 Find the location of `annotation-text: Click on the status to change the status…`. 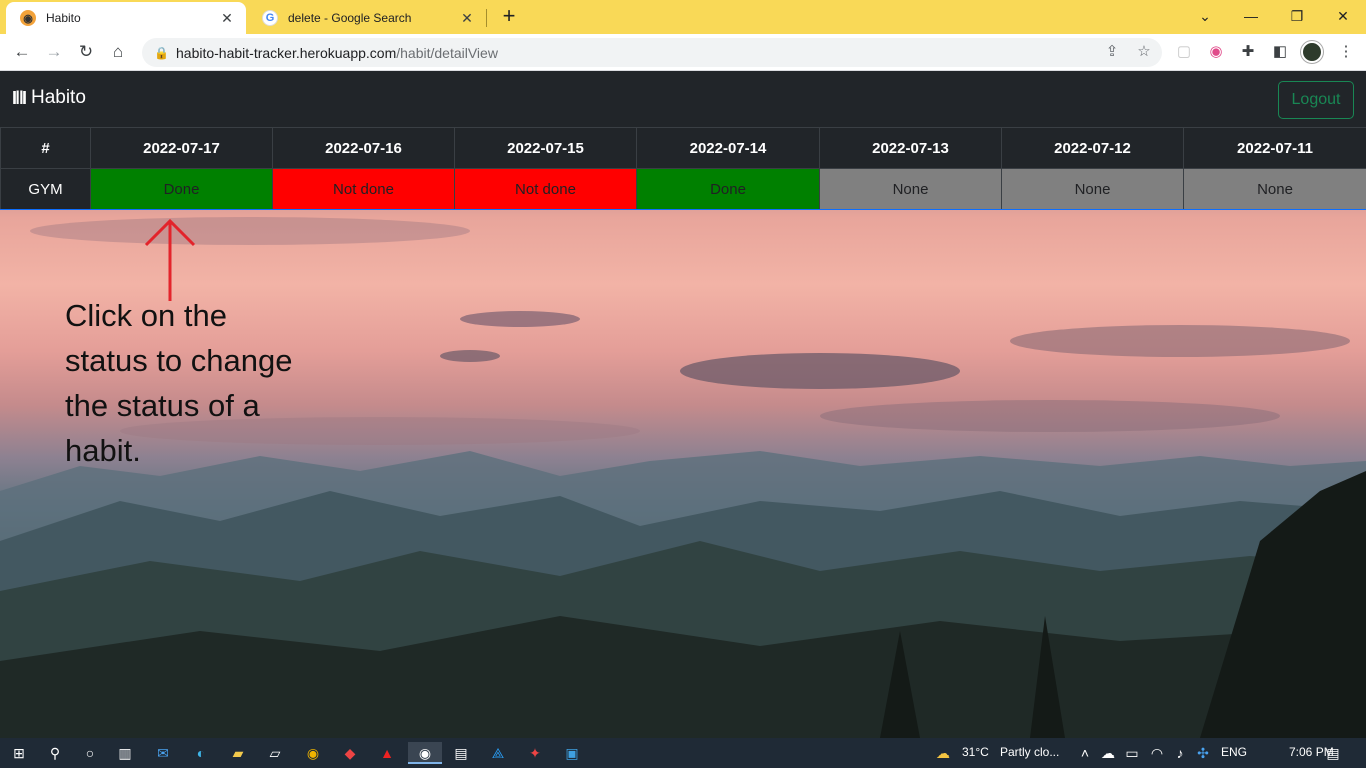

annotation-text: Click on the status to change the status… is located at coordinates (210, 383).